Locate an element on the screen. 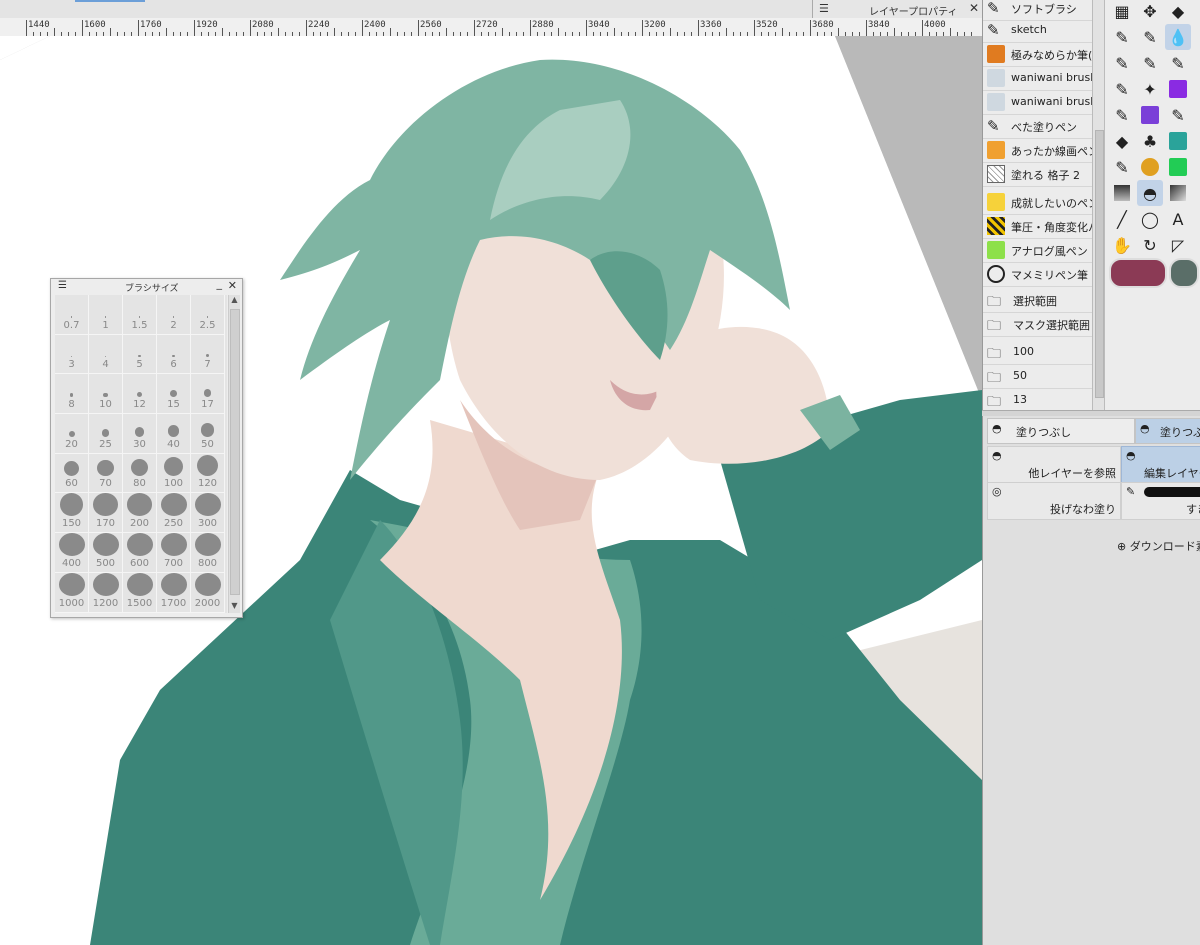 The width and height of the screenshot is (1200, 945). brush-size-cell: 100 is located at coordinates (174, 473).